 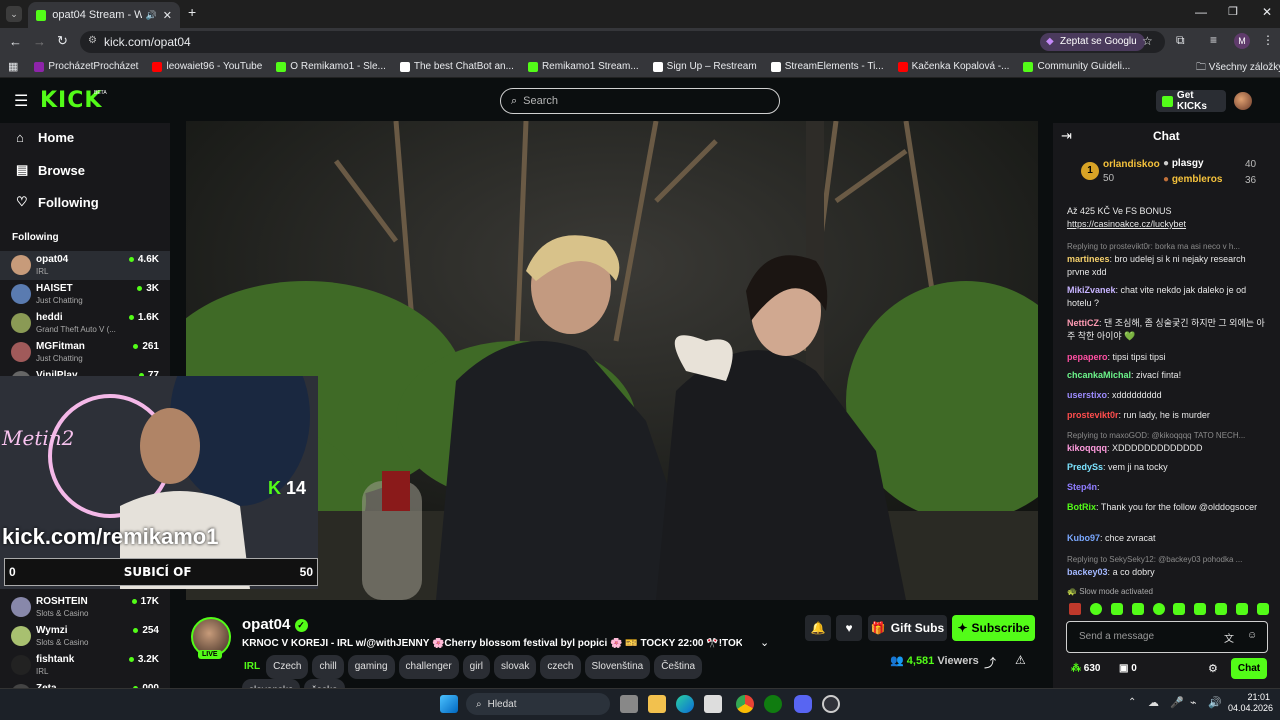 I want to click on sidebar-item-wymzi: Wymzi Slots & Casino 254, so click(x=85, y=636).